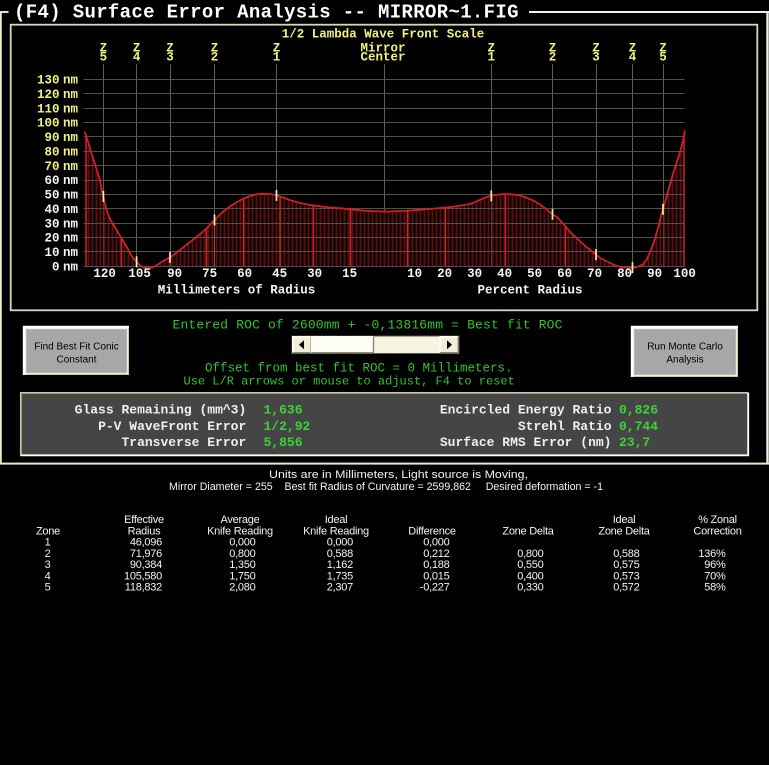 The image size is (769, 765). I want to click on svg-text: 1/2 Lambda Wave Front Scale, so click(383, 34).